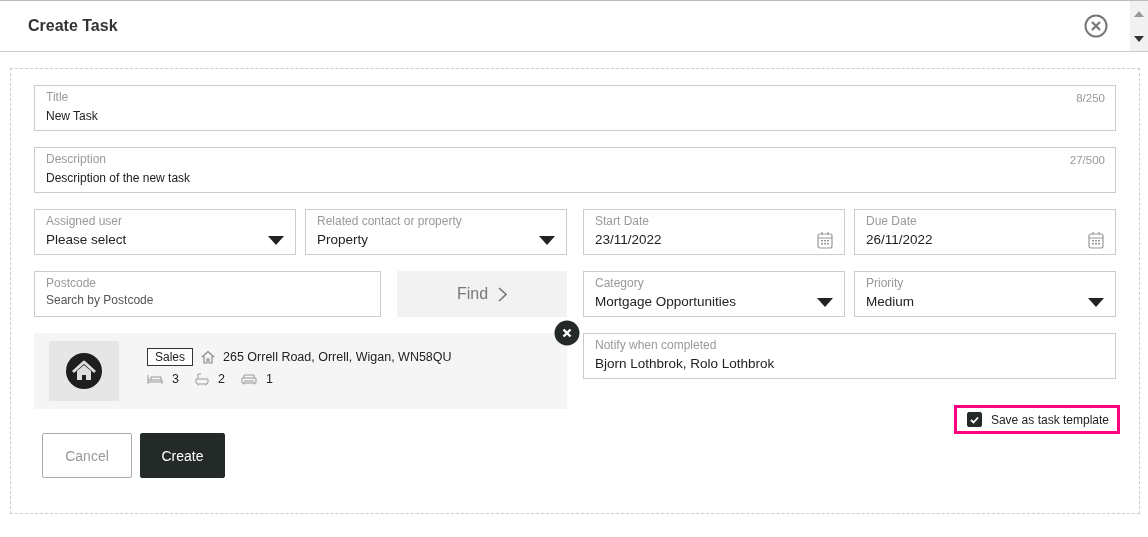 This screenshot has width=1148, height=537. What do you see at coordinates (76, 159) in the screenshot?
I see `field-label: Description` at bounding box center [76, 159].